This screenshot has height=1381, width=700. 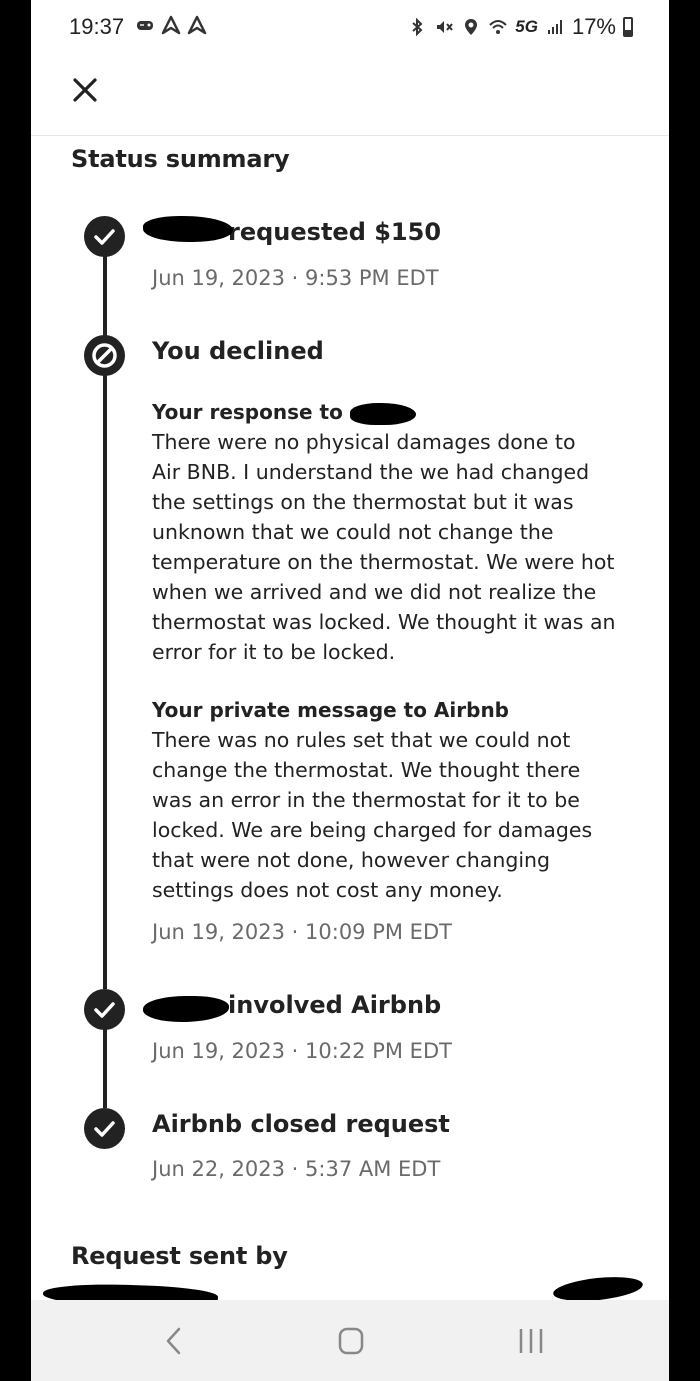 What do you see at coordinates (174, 1341) in the screenshot?
I see `back-nav-icon` at bounding box center [174, 1341].